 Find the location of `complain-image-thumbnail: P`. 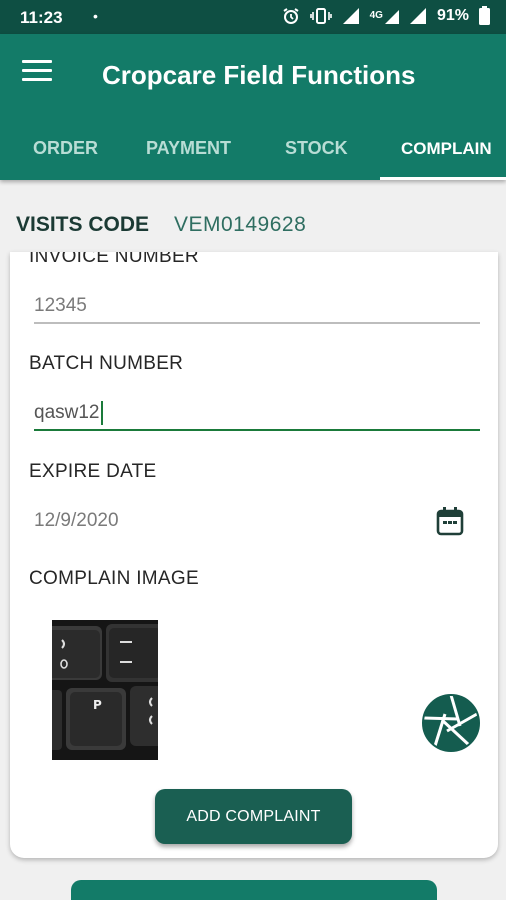

complain-image-thumbnail: P is located at coordinates (105, 690).